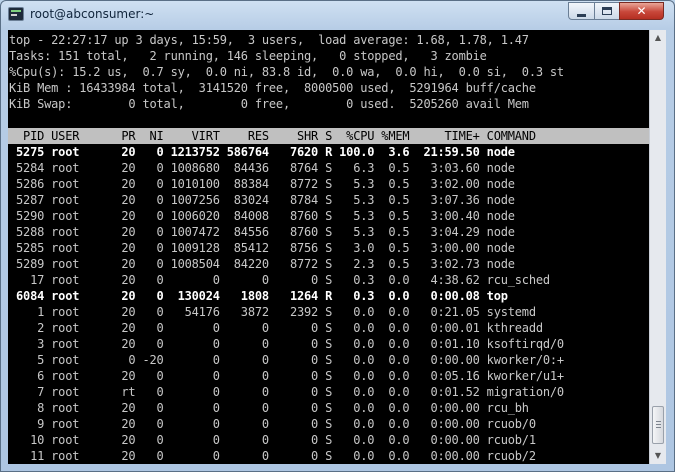 The width and height of the screenshot is (675, 472). Describe the element at coordinates (92, 14) in the screenshot. I see `window-title: root@abconsumer:~` at that location.